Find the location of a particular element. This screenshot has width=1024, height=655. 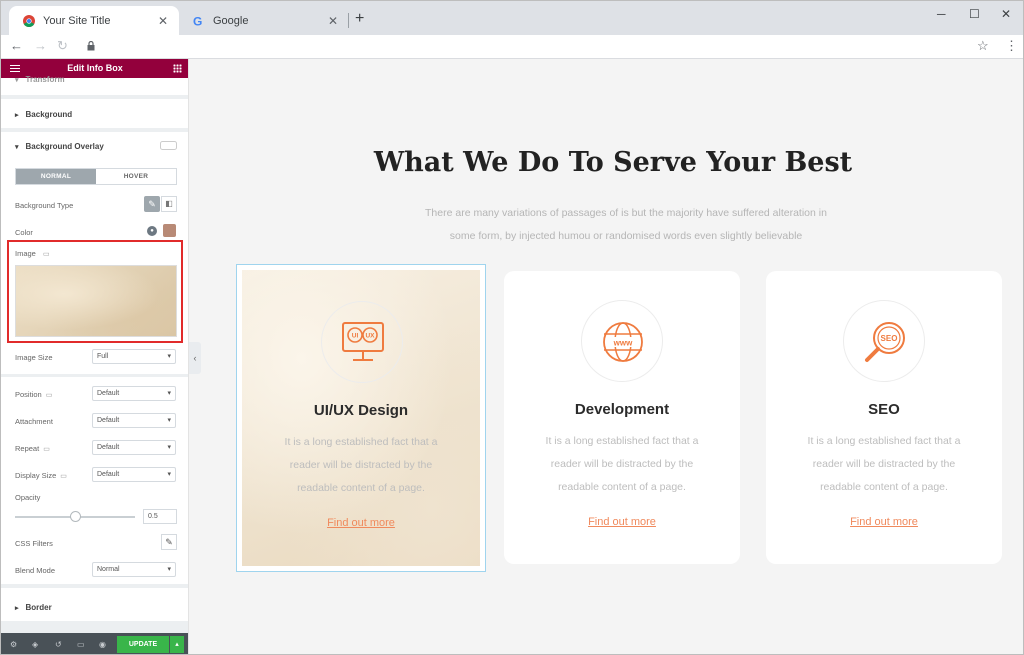

seo-magnifier-icon: SEO is located at coordinates (884, 341).